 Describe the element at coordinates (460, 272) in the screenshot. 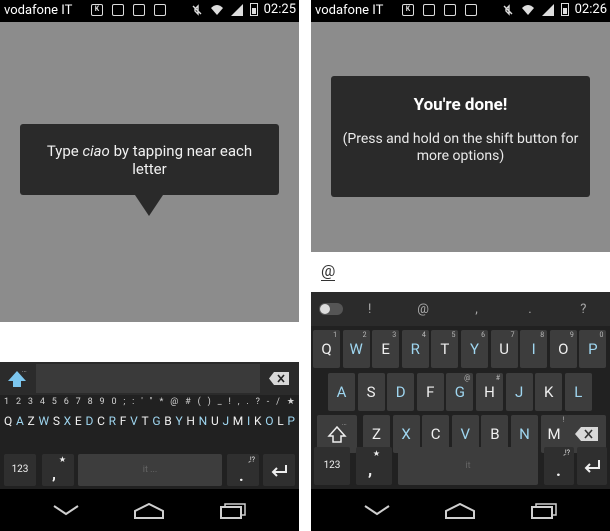

I see `text-input-area: @` at that location.